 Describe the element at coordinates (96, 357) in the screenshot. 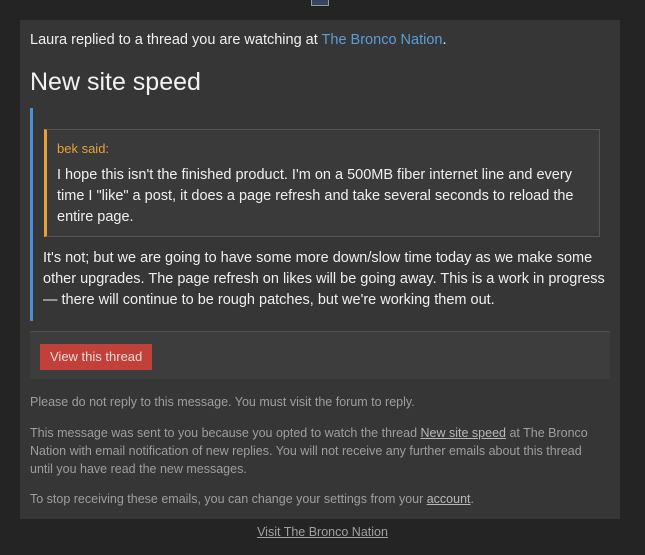

I see `view-thread-button: View this thread` at that location.